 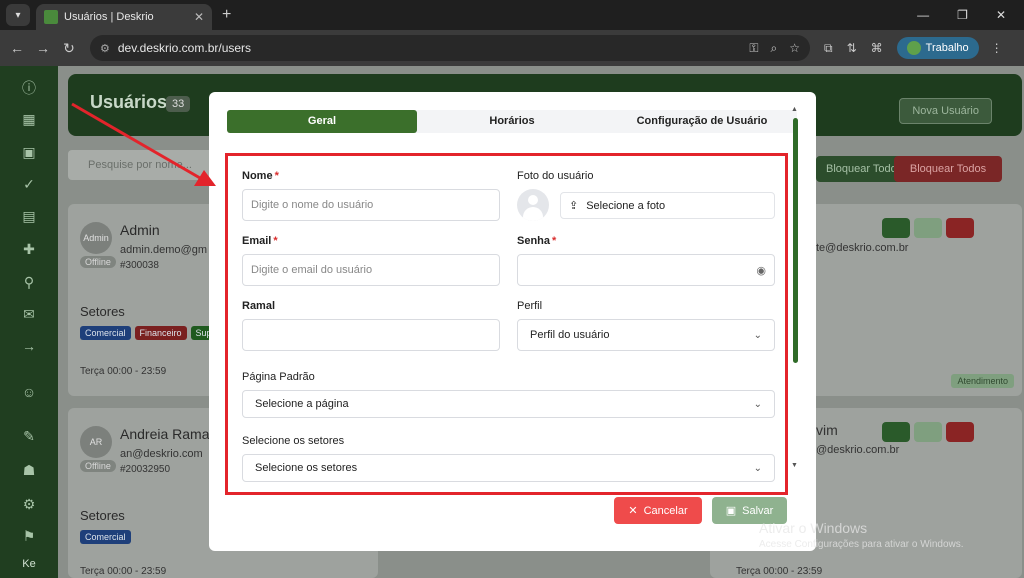 I want to click on new-tab-button: +, so click(x=226, y=15).